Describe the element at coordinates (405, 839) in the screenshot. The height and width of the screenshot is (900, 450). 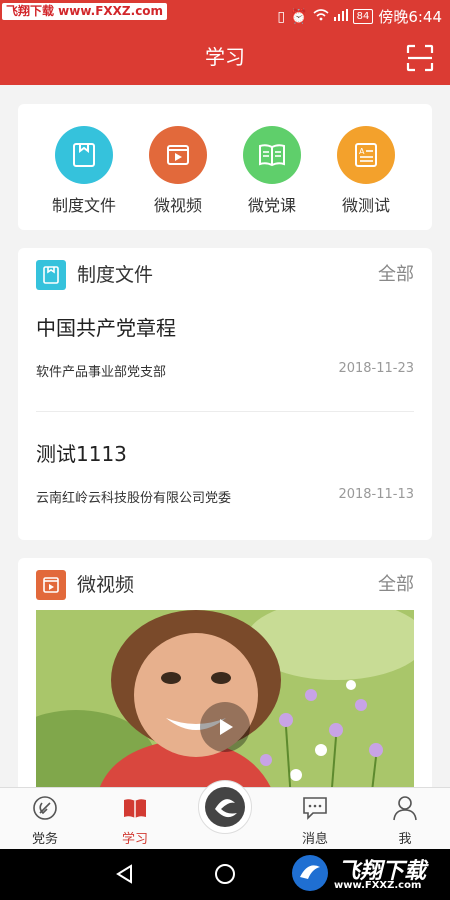
I see `tab-label: 我` at that location.